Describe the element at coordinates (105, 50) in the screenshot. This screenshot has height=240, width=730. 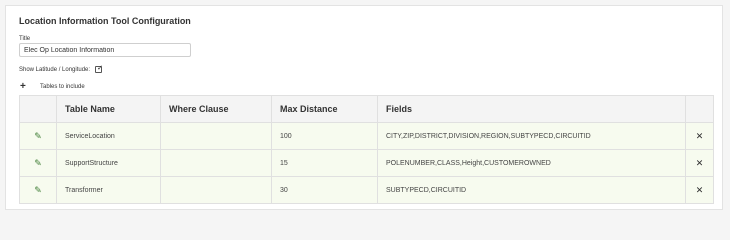
I see `title-input` at that location.